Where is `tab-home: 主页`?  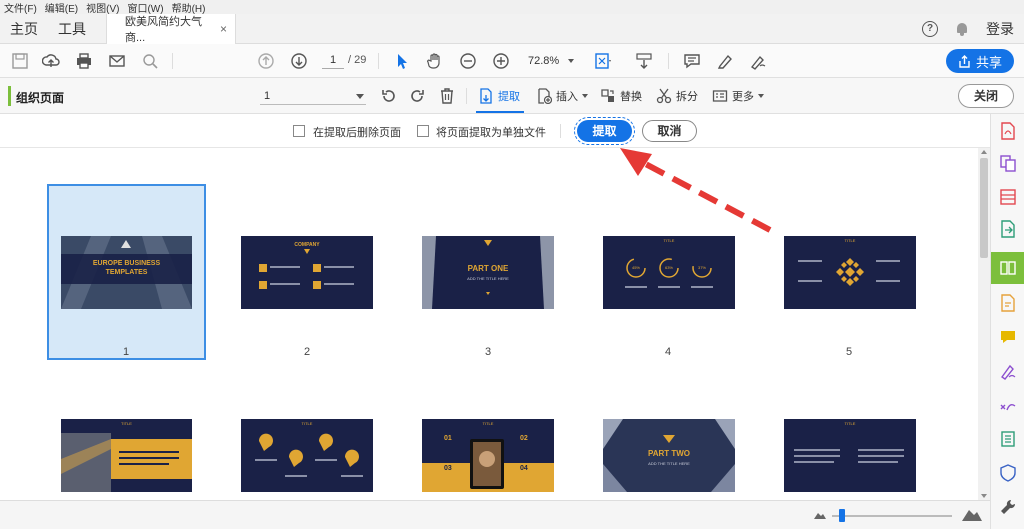 tab-home: 主页 is located at coordinates (24, 29).